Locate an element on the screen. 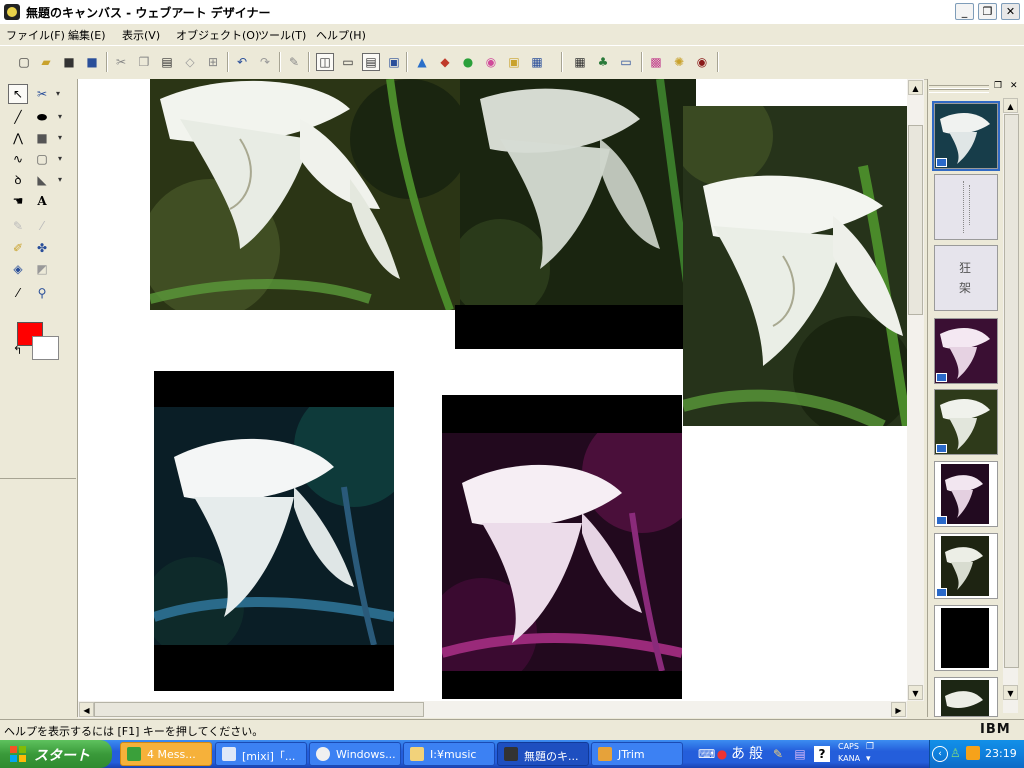 The image size is (1024, 768). menu-file: ファイル(F) is located at coordinates (35, 35).